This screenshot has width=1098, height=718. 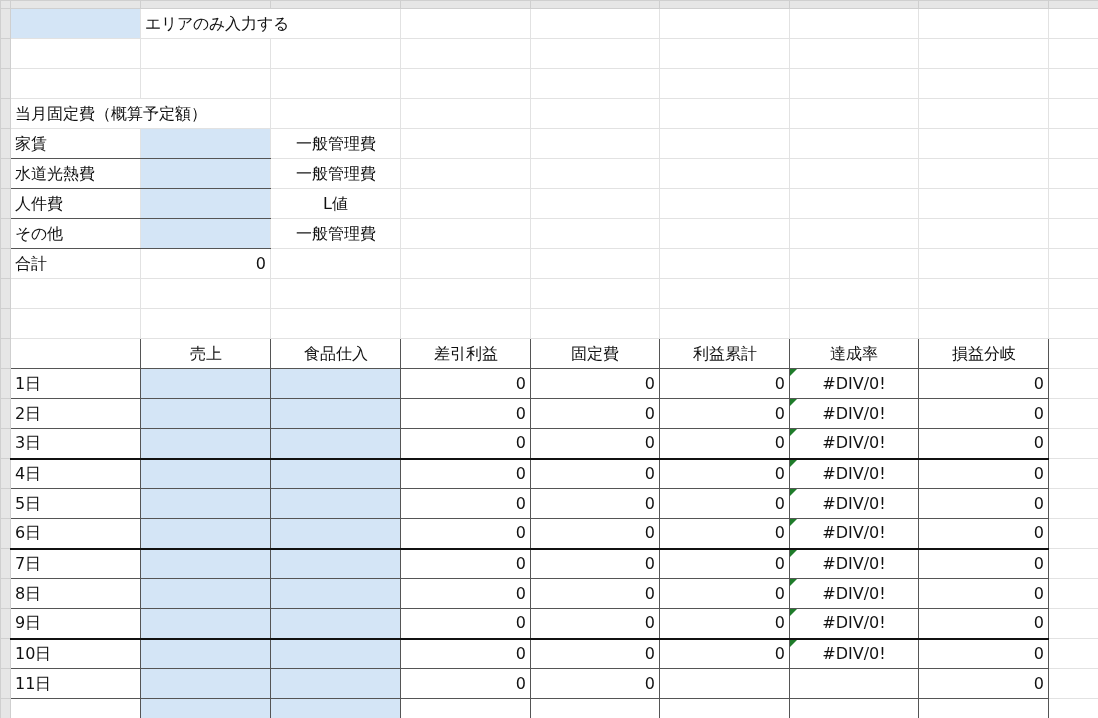 What do you see at coordinates (75, 413) in the screenshot?
I see `row-label: 2日` at bounding box center [75, 413].